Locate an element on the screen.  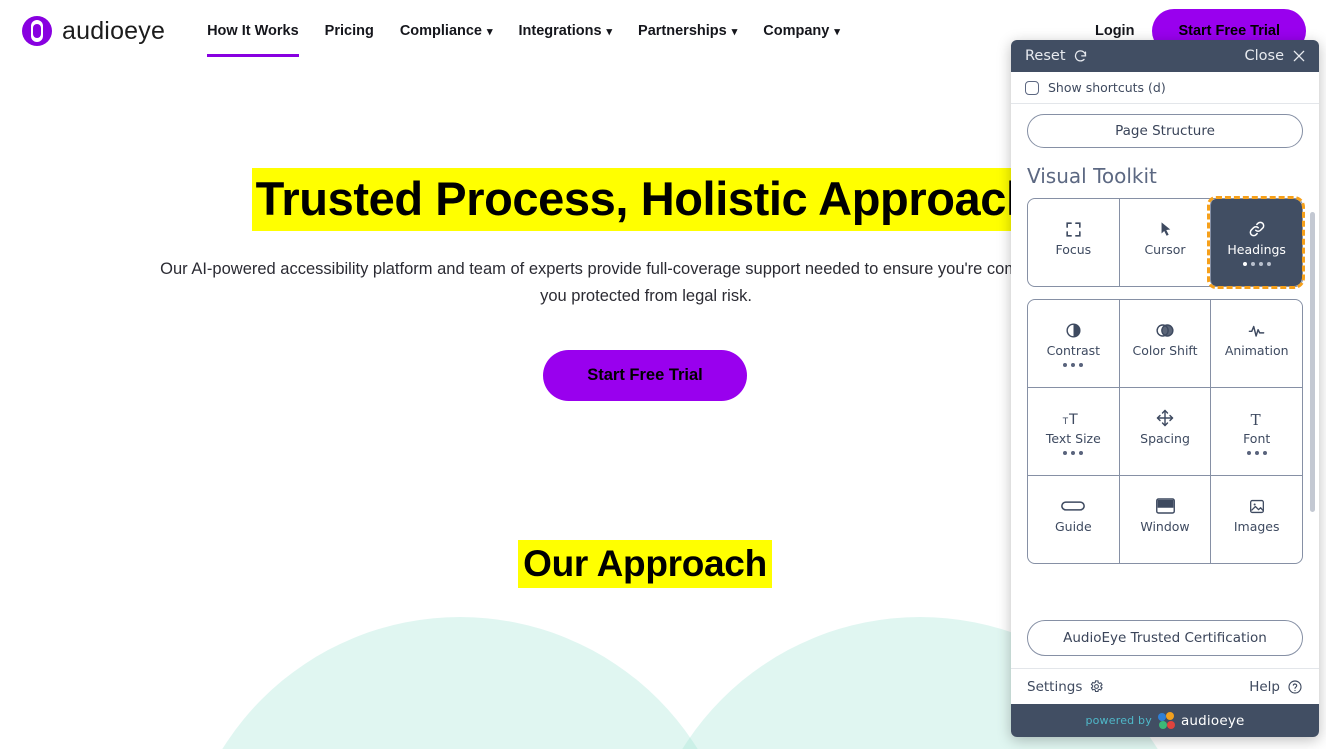
toolkit-tile-label: Animation is located at coordinates (1256, 351).